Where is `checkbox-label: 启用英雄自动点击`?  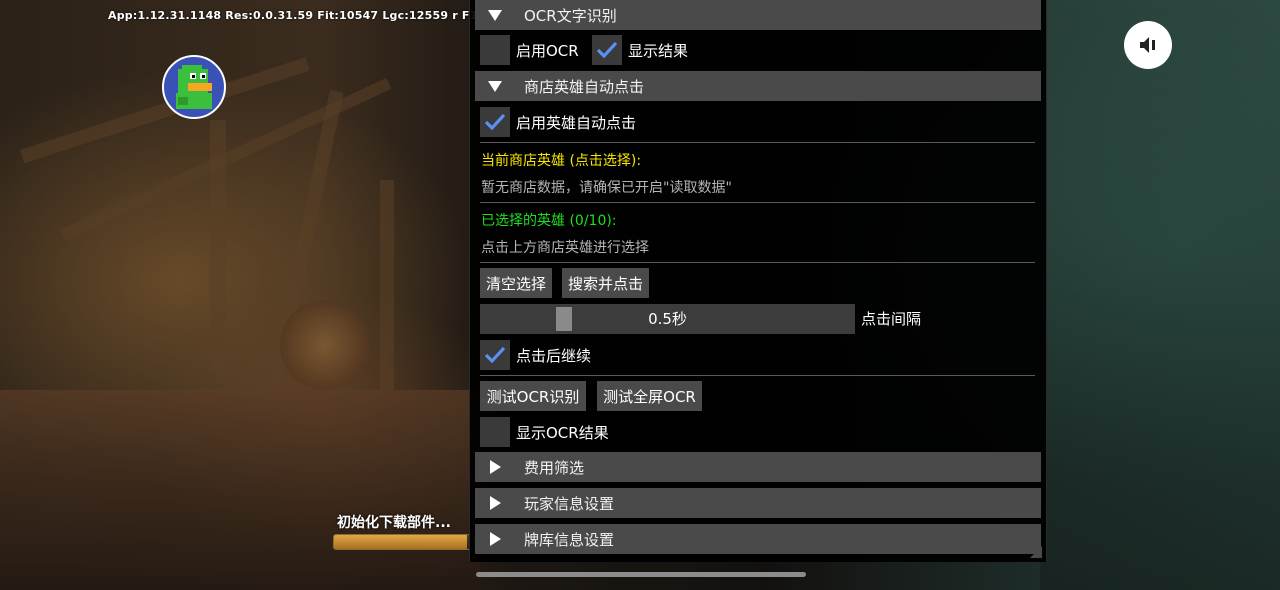
checkbox-label: 启用英雄自动点击 is located at coordinates (576, 122).